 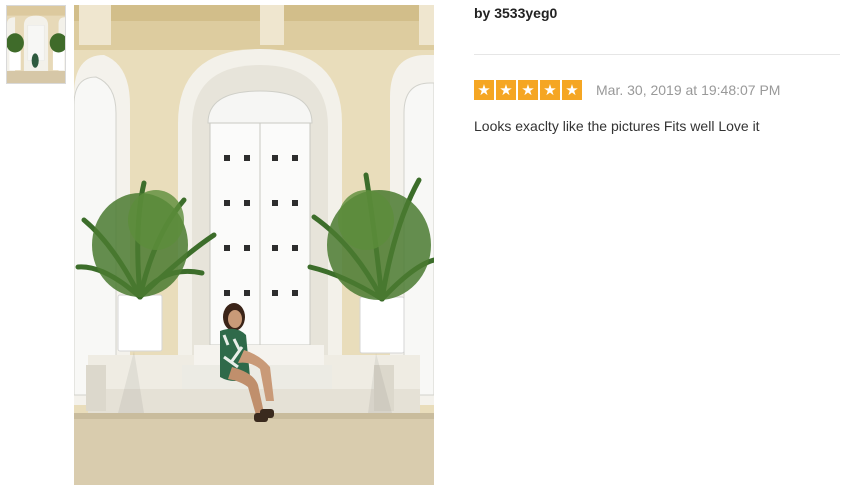 I want to click on review-date: Mar. 30, 2019 at 19:48:07 PM, so click(x=688, y=90).